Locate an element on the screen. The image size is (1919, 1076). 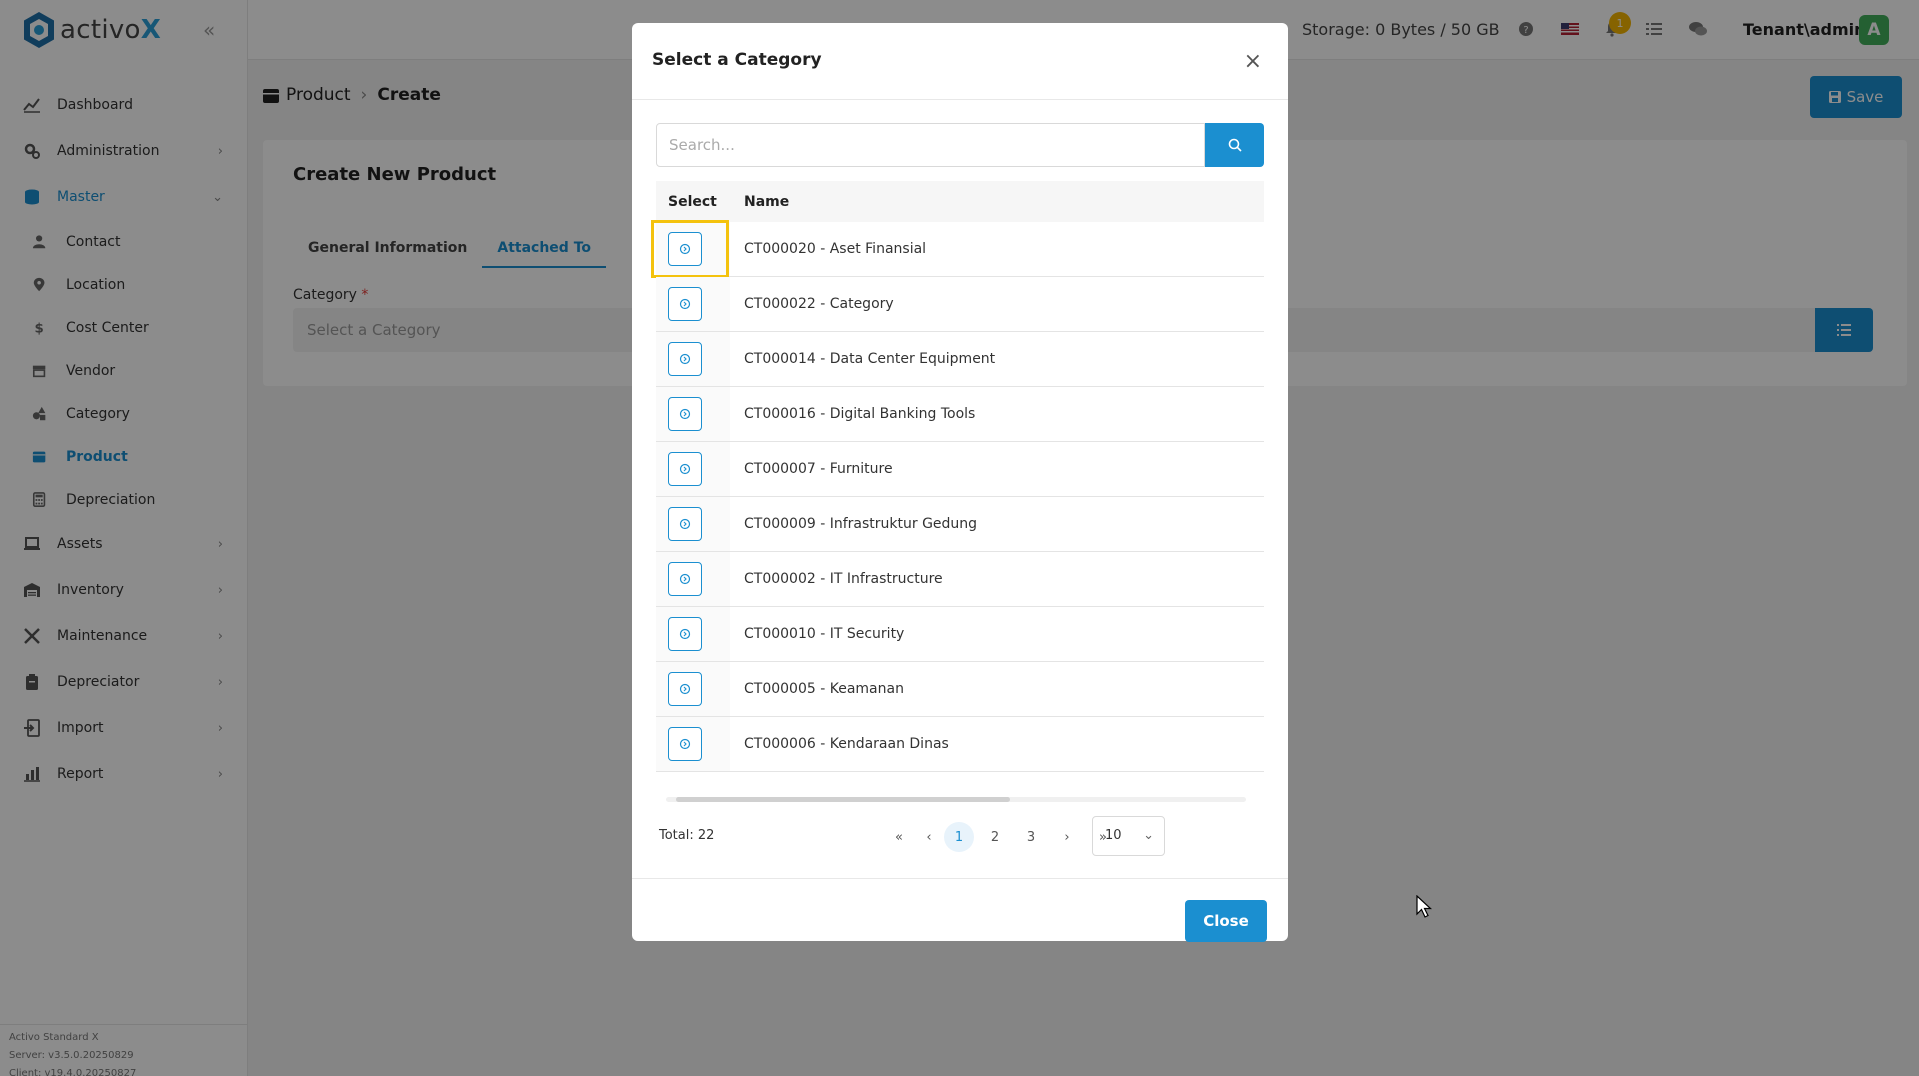
pagination: Total: 22 « ‹ 1 2 3 › 10 ⌄ is located at coordinates (960, 836).